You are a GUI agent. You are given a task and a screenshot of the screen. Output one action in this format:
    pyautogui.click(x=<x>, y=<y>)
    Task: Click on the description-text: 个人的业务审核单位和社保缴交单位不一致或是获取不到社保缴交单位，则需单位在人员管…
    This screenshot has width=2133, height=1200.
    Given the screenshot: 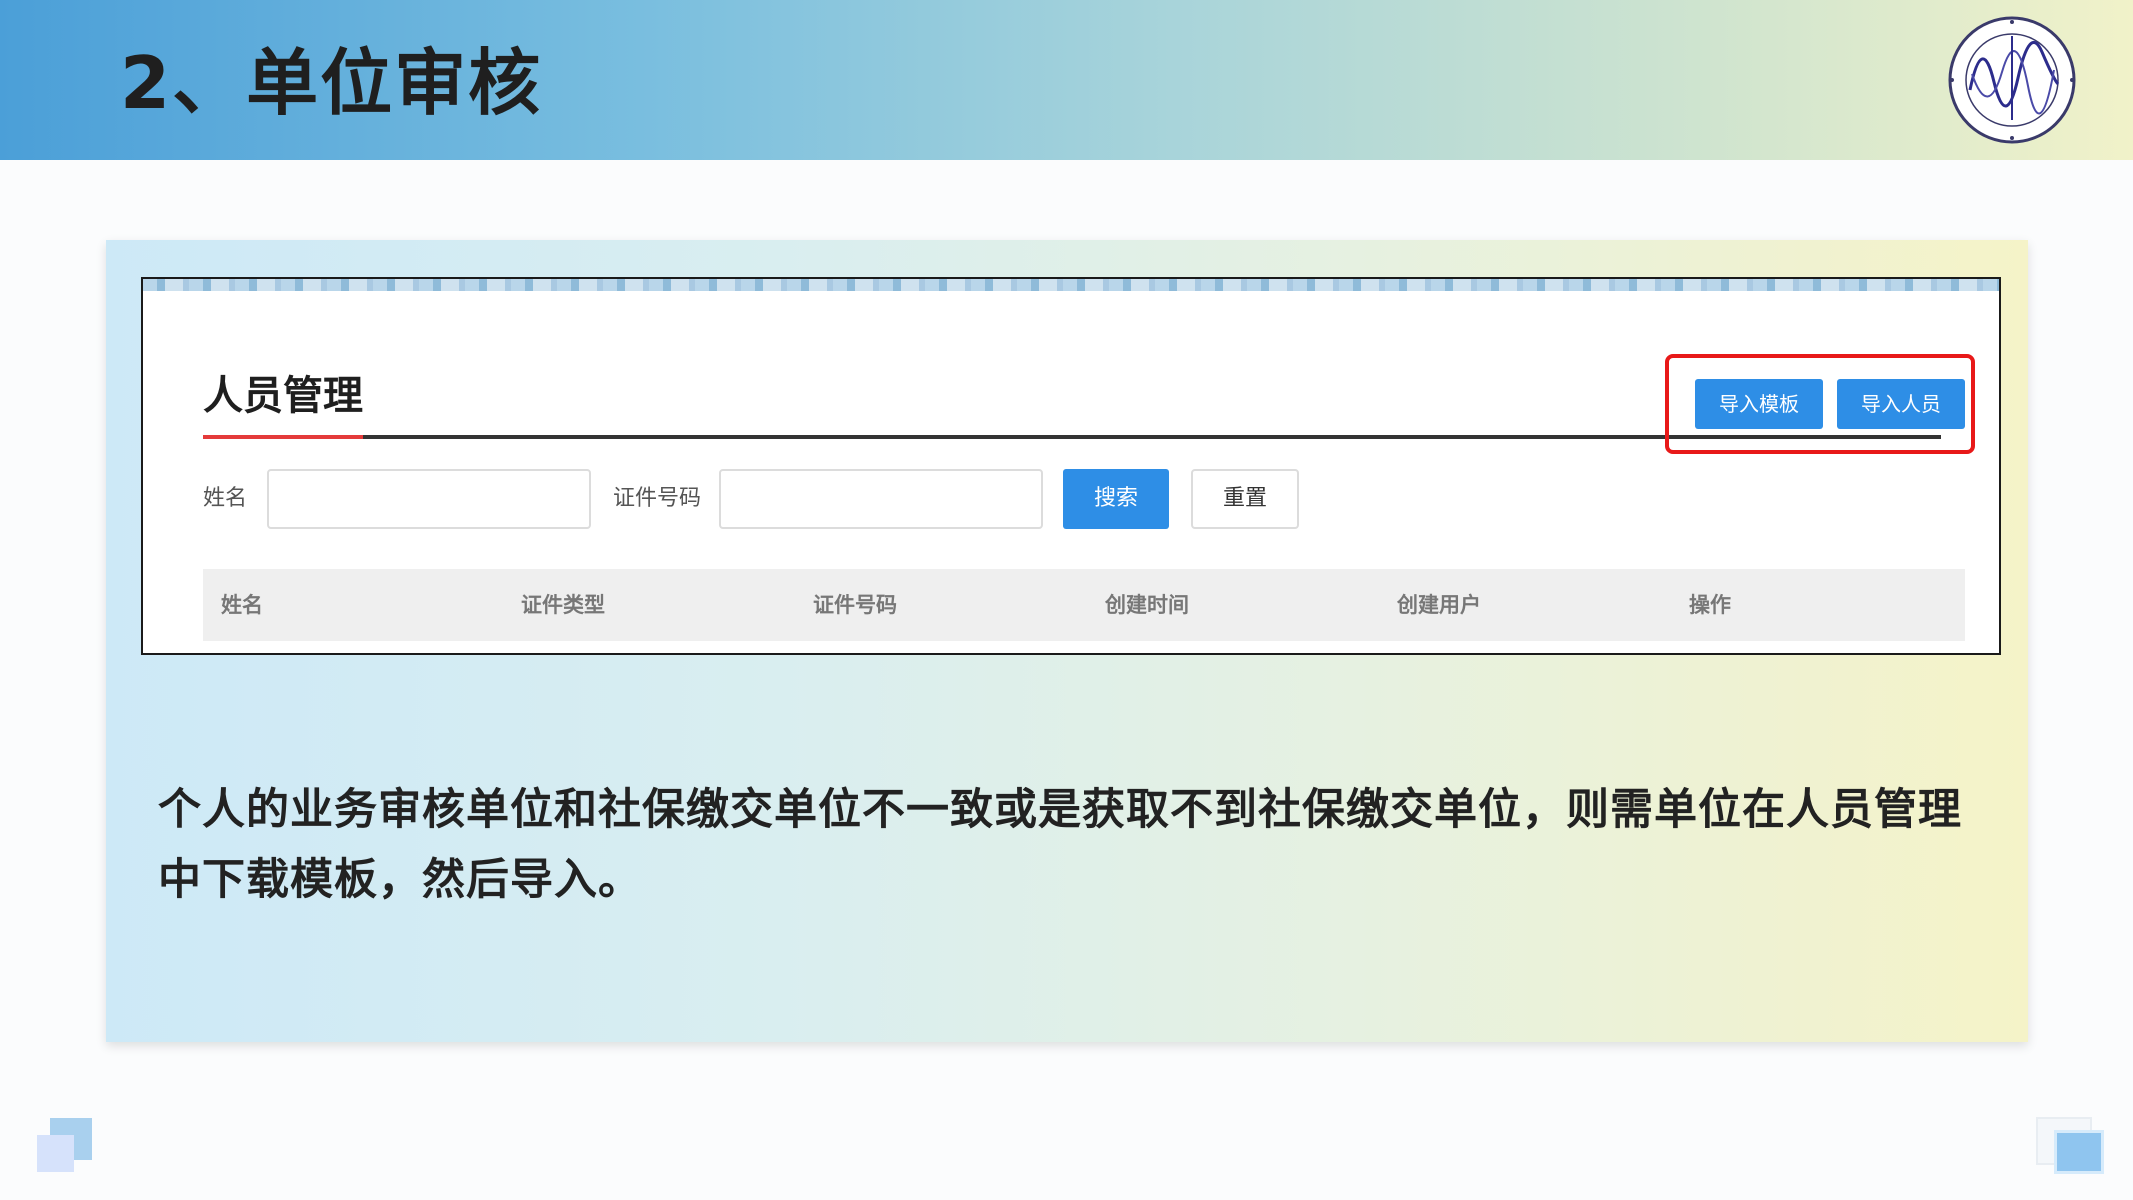 What is the action you would take?
    pyautogui.click(x=1060, y=845)
    